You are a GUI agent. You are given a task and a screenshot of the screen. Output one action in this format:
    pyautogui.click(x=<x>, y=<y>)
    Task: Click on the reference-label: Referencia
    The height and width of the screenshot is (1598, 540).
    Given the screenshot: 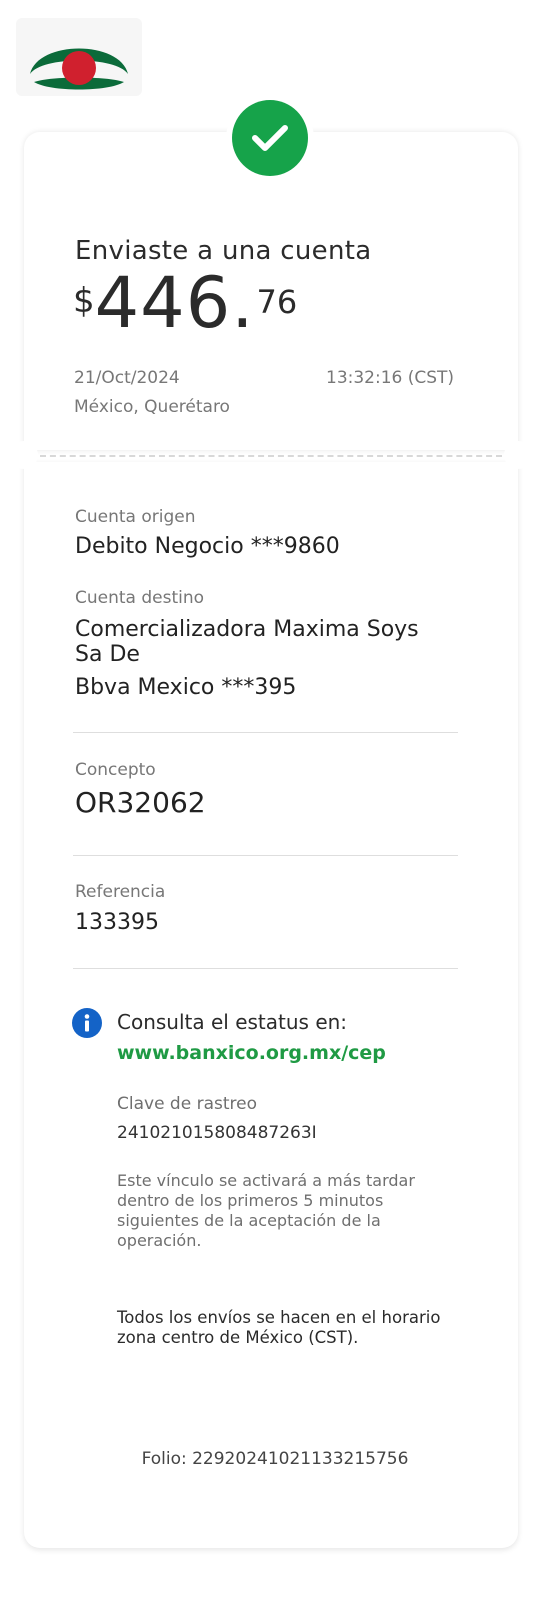 What is the action you would take?
    pyautogui.click(x=120, y=892)
    